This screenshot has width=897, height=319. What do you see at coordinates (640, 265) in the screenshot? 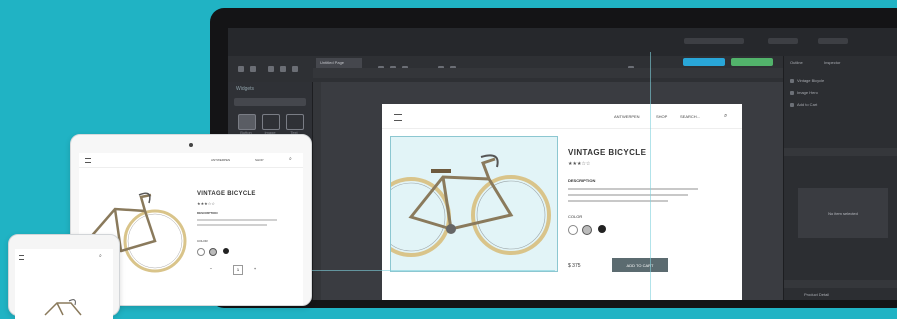
I see `add-to-cart-button: ADD TO CART` at bounding box center [640, 265].